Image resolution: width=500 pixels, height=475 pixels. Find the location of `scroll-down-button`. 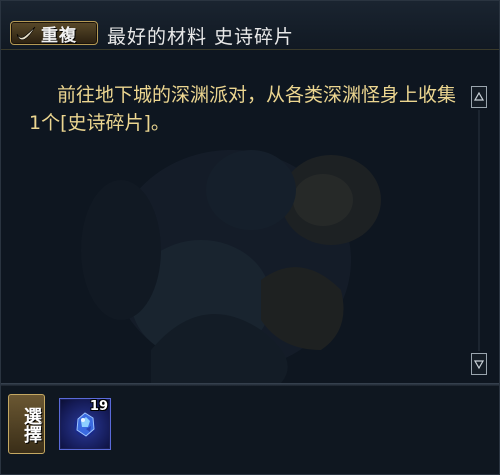

scroll-down-button is located at coordinates (479, 364).